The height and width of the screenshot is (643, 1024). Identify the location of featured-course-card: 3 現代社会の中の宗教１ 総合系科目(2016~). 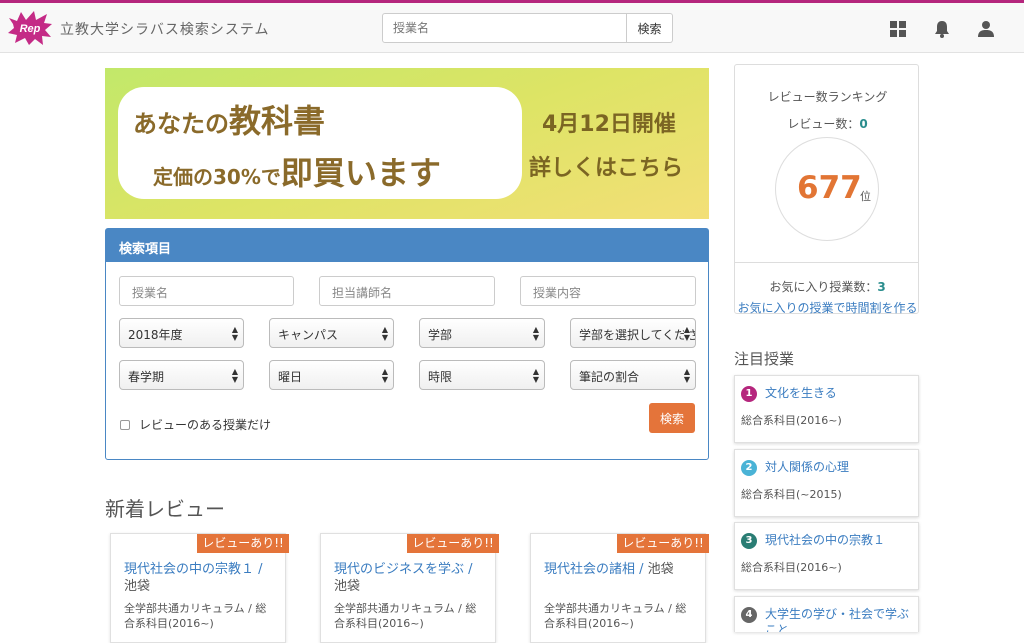
(826, 556).